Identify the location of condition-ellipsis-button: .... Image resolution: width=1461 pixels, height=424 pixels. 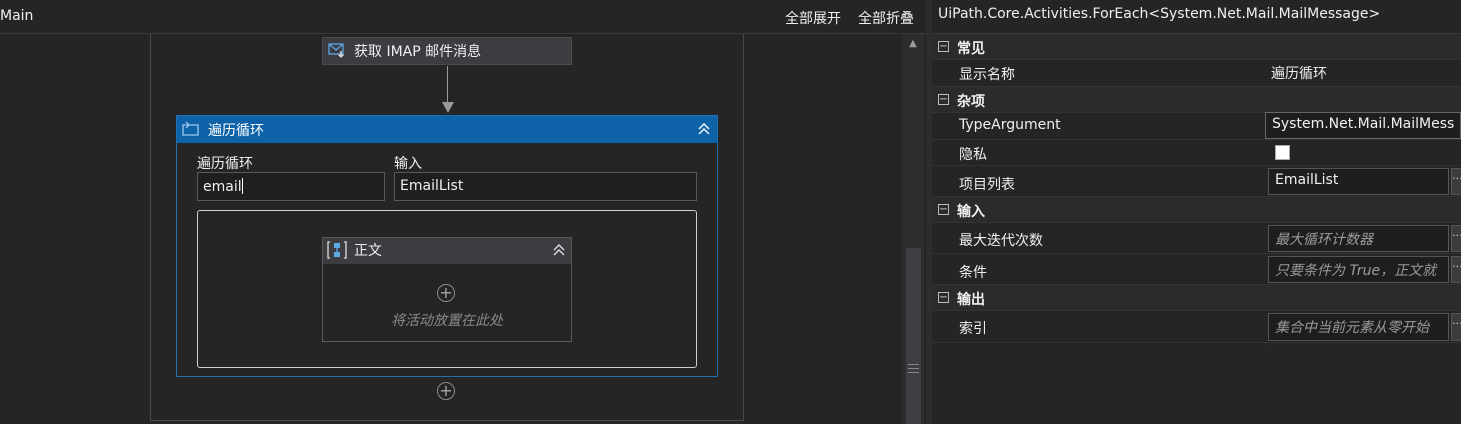
(1456, 269).